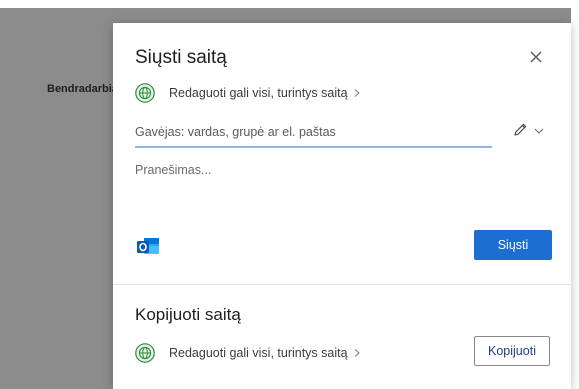 This screenshot has height=389, width=579. I want to click on outlook-button, so click(148, 246).